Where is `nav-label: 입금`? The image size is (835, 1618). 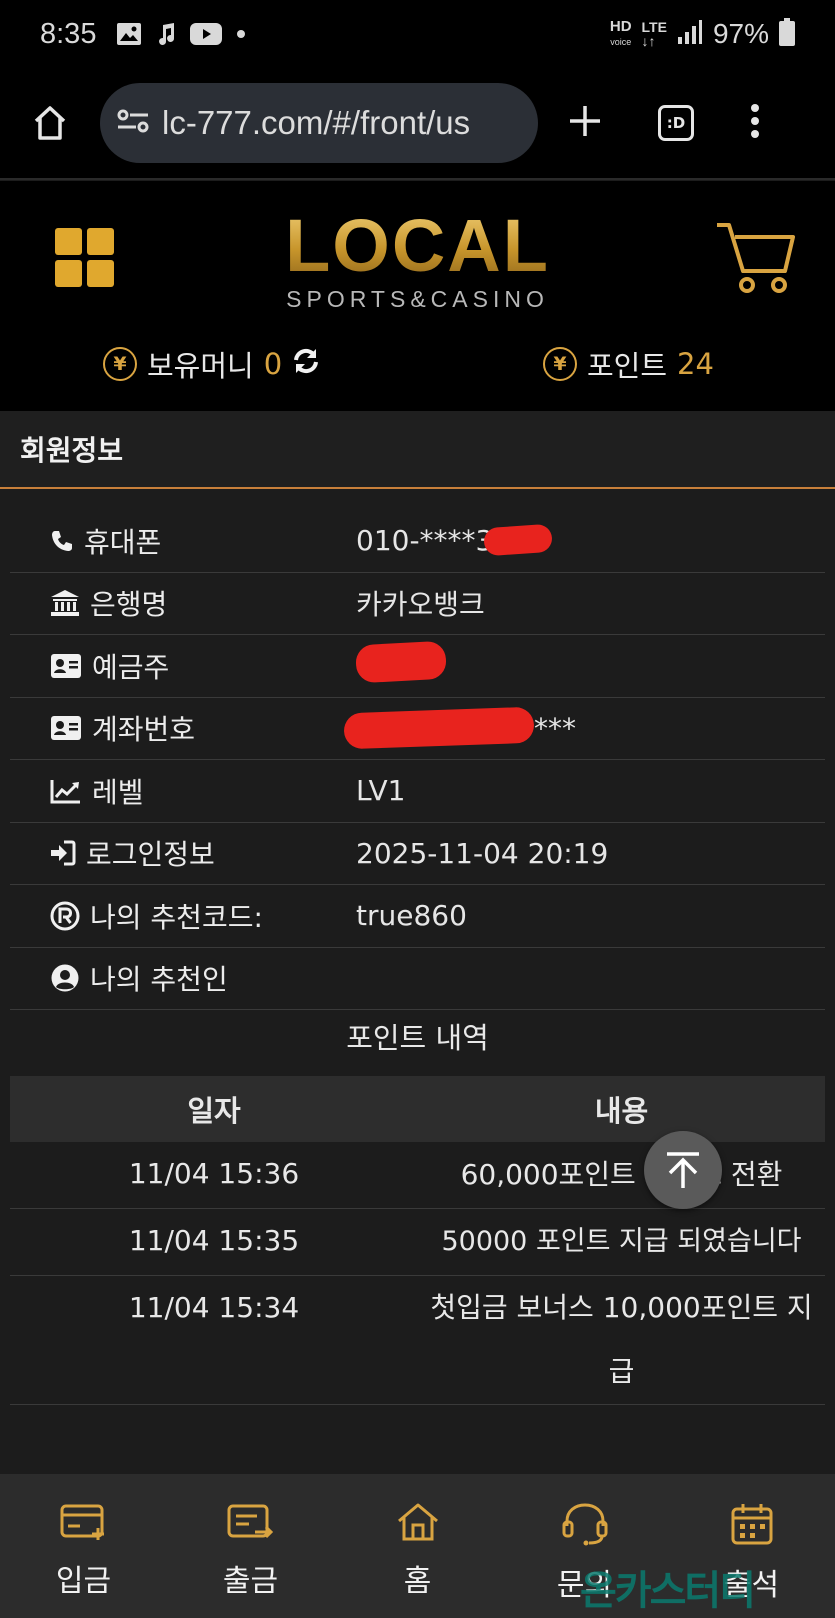
nav-label: 입금 is located at coordinates (83, 1581).